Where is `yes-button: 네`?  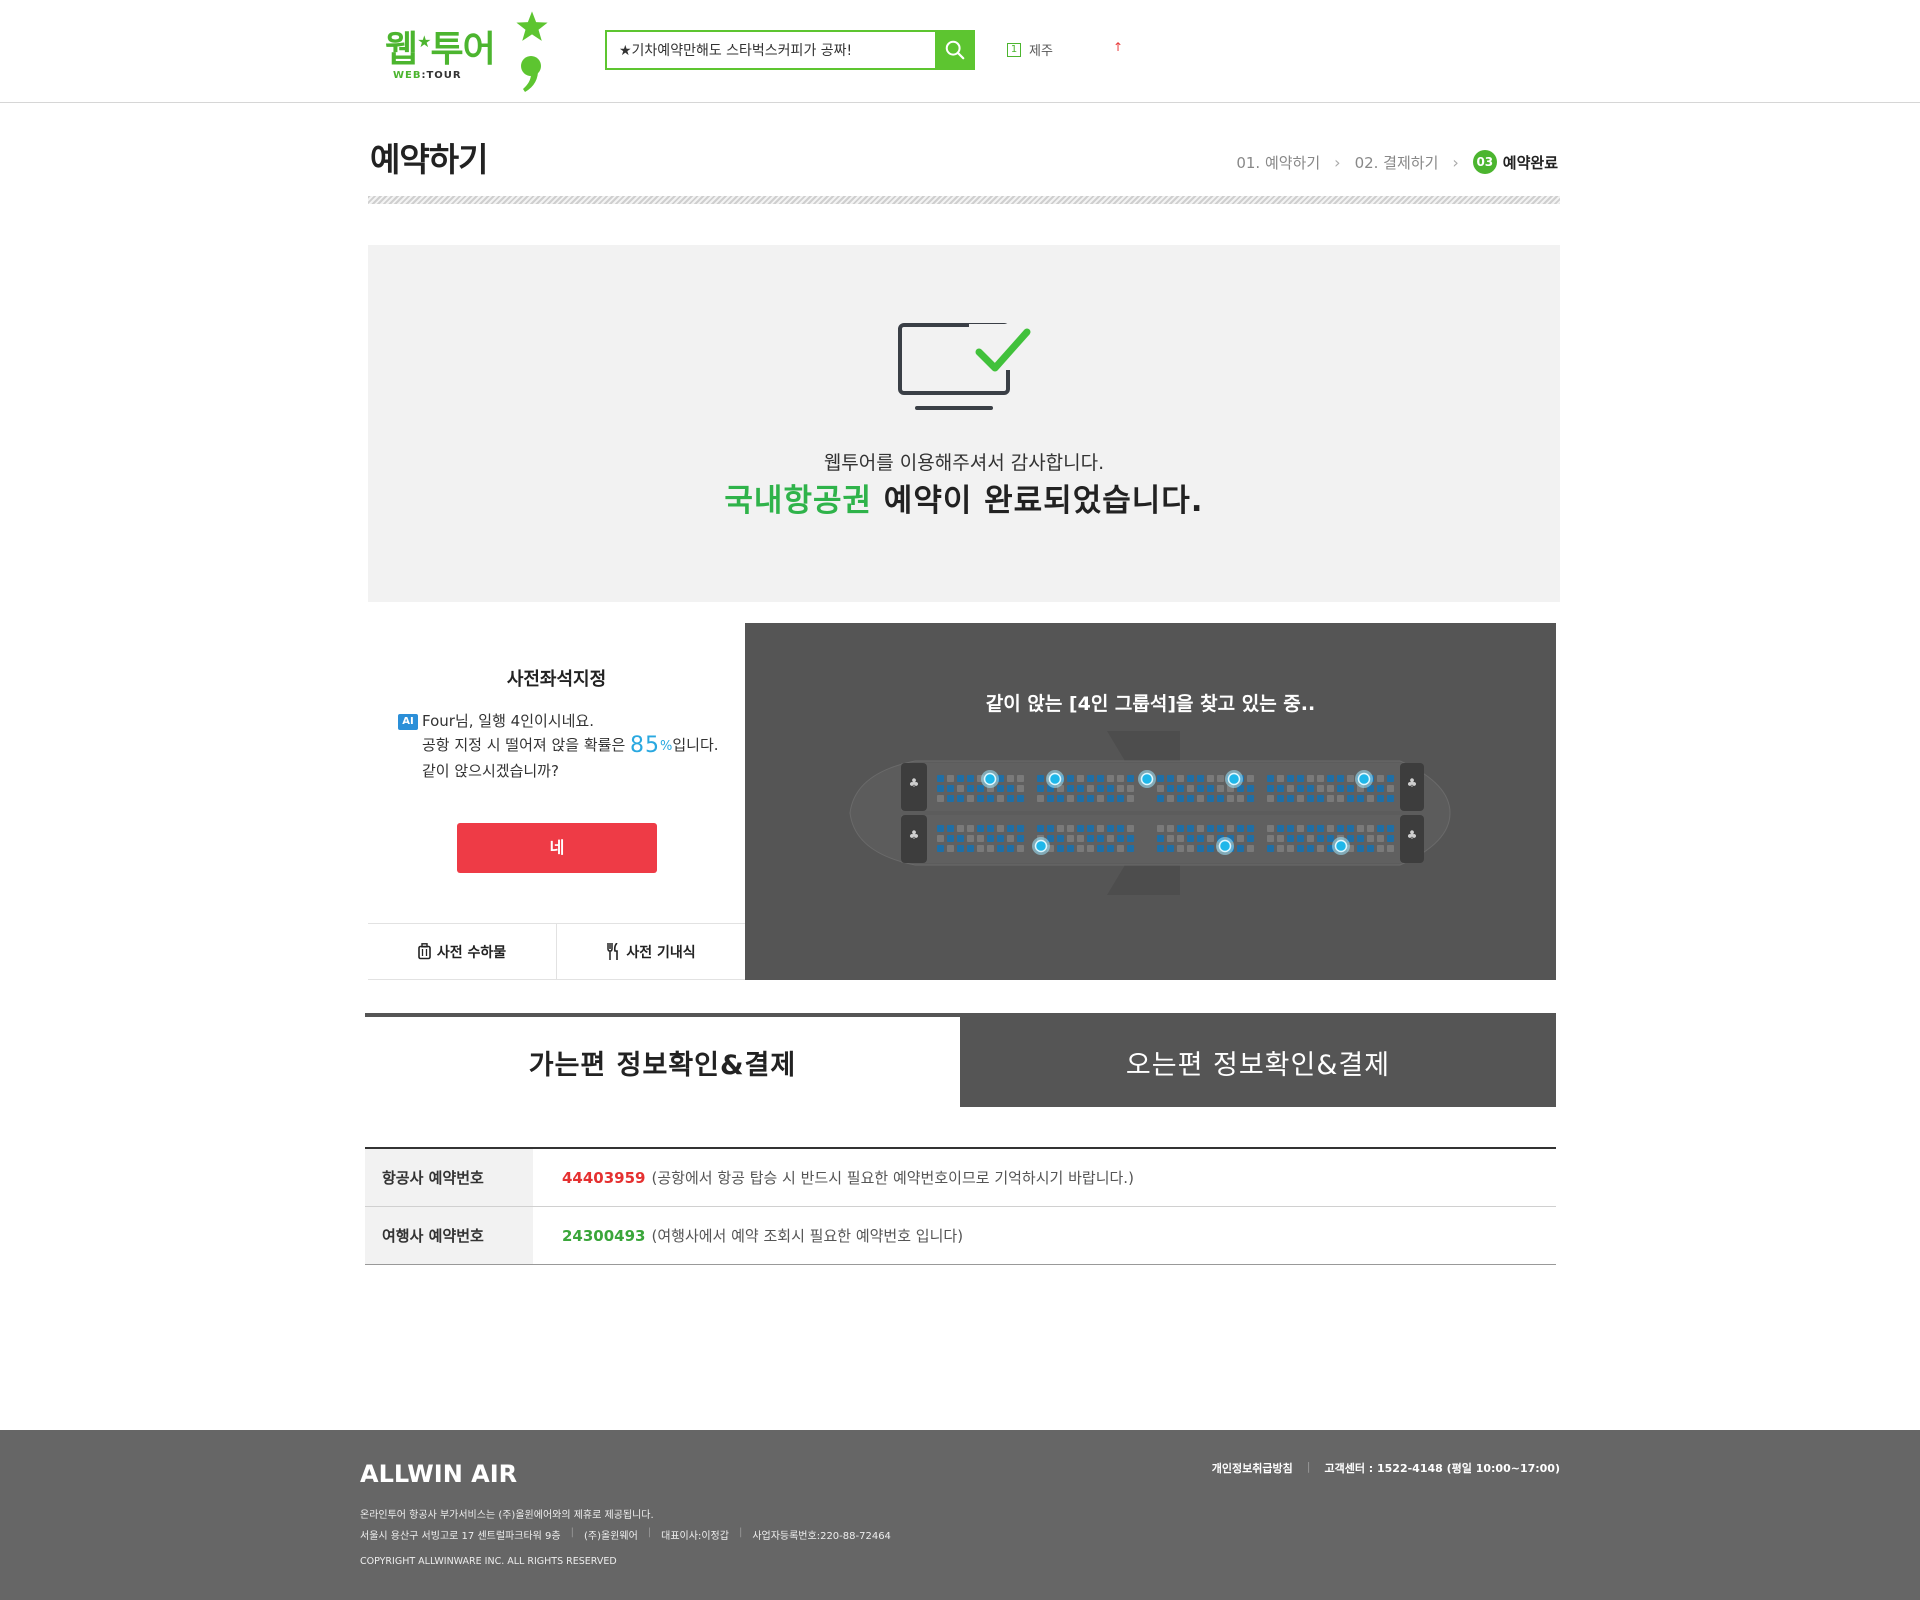 yes-button: 네 is located at coordinates (557, 848).